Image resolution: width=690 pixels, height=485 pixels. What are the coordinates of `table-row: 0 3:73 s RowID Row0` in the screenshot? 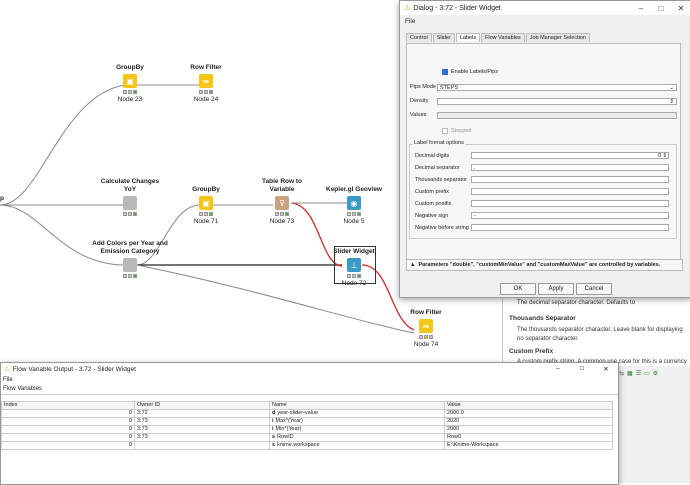 It's located at (307, 437).